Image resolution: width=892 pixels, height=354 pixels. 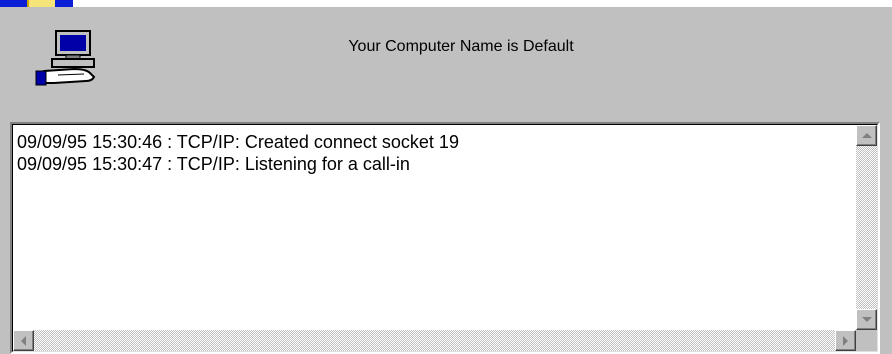 I want to click on arrow-right-icon, so click(x=845, y=340).